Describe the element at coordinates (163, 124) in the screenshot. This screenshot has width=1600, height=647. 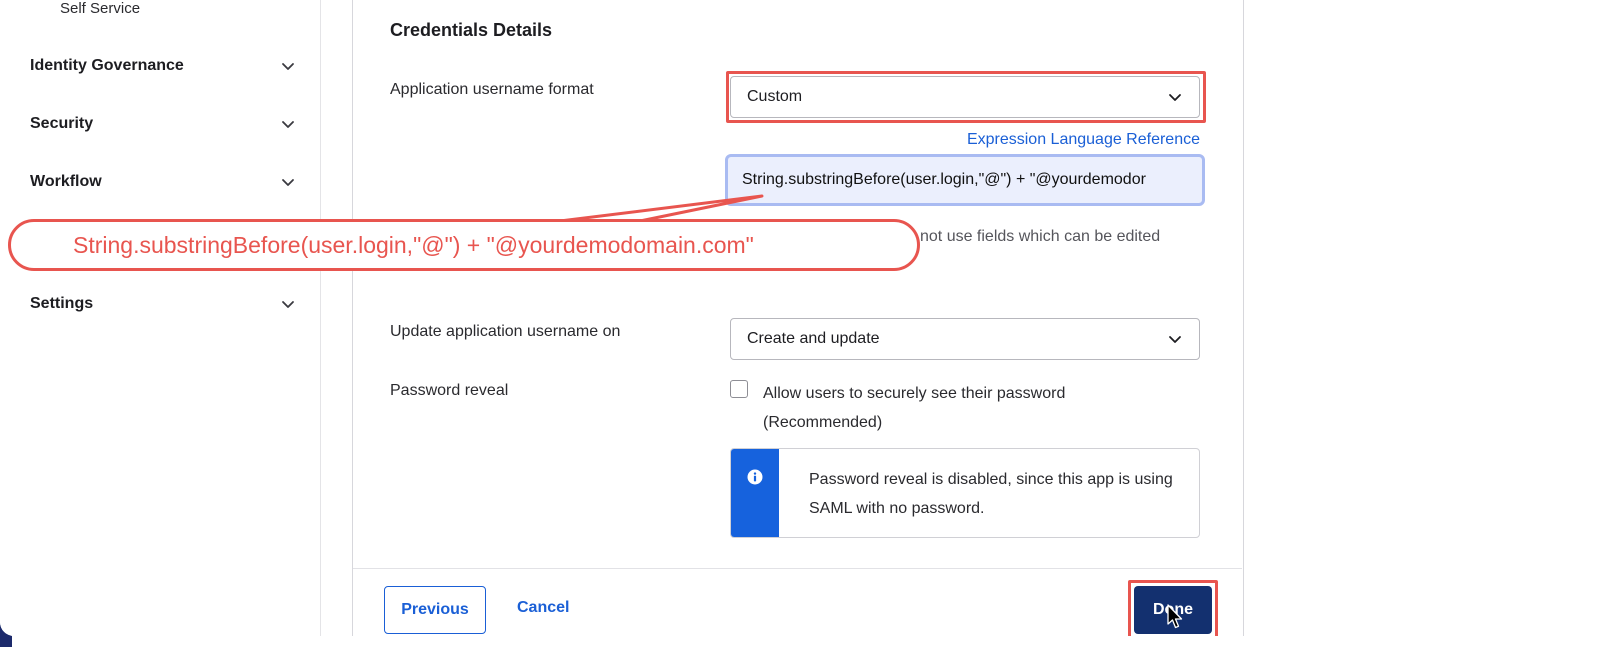
I see `sidebar-item-security: Security` at that location.